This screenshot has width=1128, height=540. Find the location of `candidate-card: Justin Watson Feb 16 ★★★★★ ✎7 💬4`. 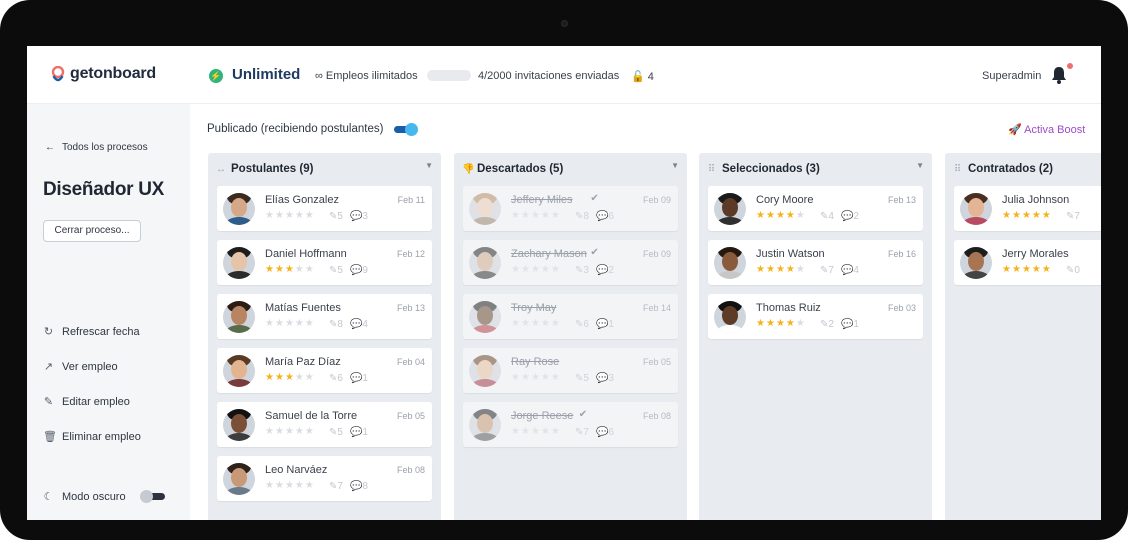

candidate-card: Justin Watson Feb 16 ★★★★★ ✎7 💬4 is located at coordinates (815, 262).